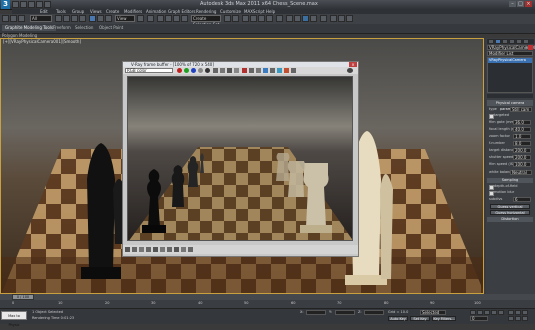 The image size is (535, 330). What do you see at coordinates (245, 18) in the screenshot?
I see `layer-manager-icon` at bounding box center [245, 18].